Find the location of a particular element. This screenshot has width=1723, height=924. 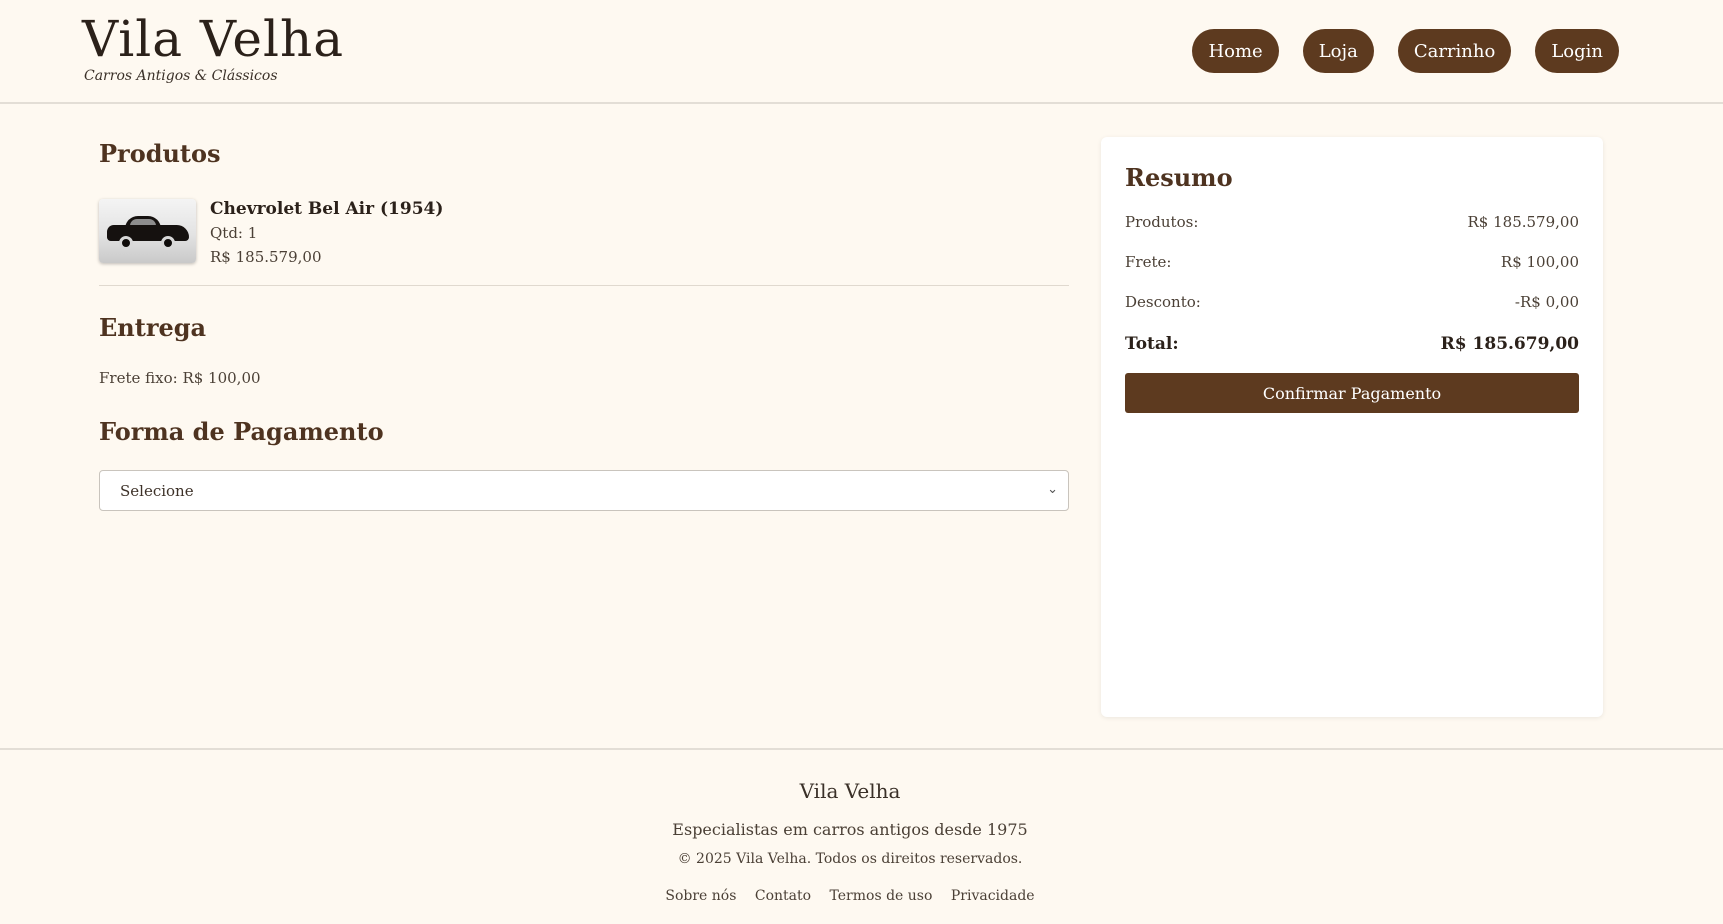

total-value: R$ 185.679,00 is located at coordinates (1509, 344).